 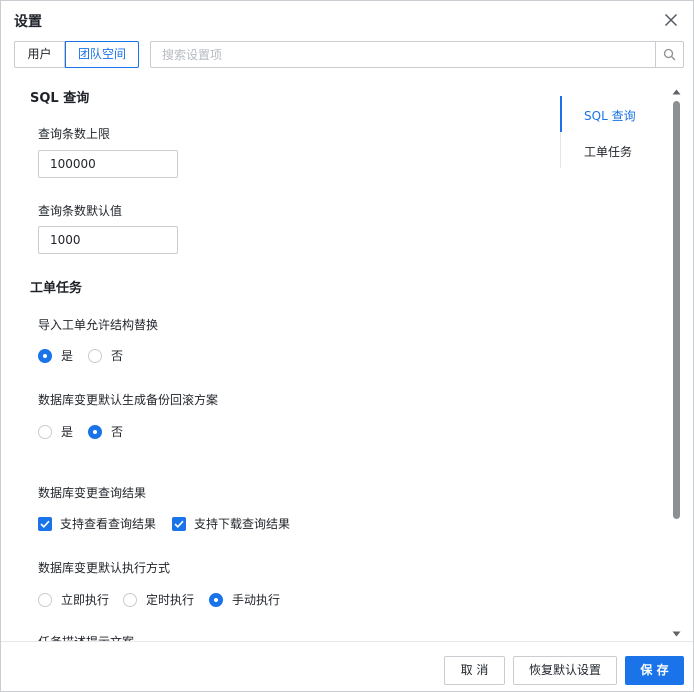 I want to click on tab-team-space: 团队空间, so click(x=102, y=54).